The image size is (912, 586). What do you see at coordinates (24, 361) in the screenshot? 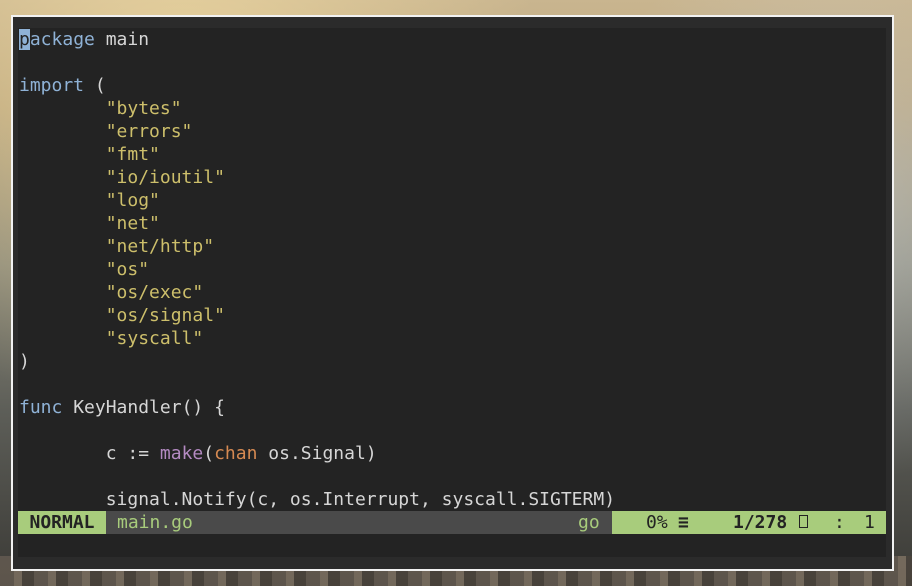
I see `code-token: )` at bounding box center [24, 361].